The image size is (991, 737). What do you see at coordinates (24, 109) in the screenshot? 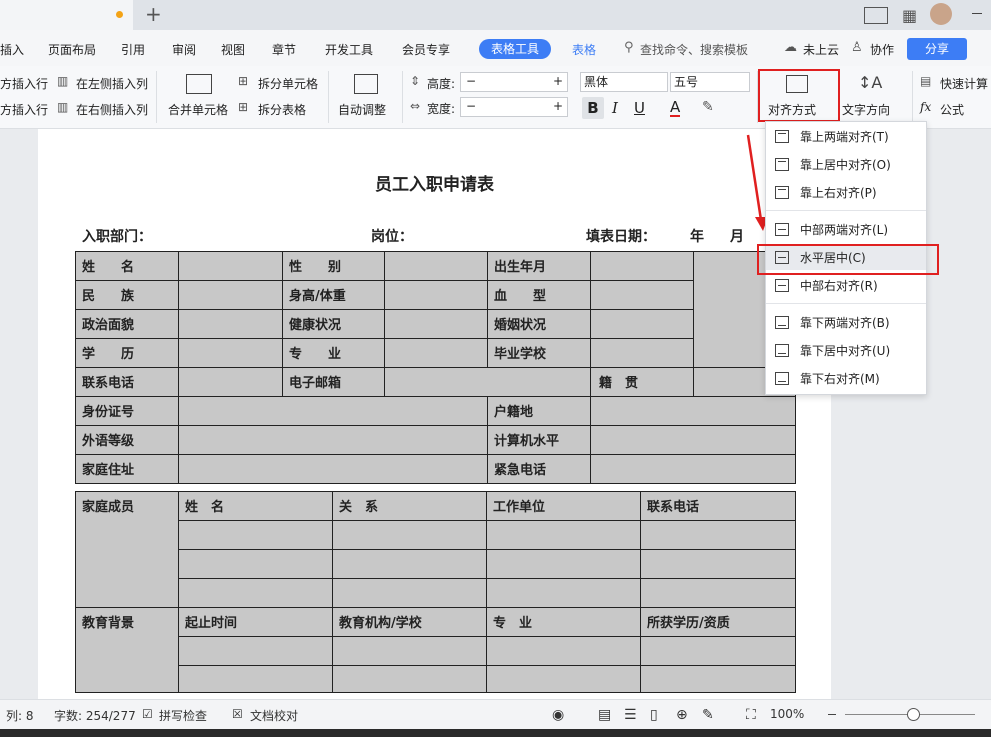
I see `insert-row-below-button: 方插入行` at bounding box center [24, 109].